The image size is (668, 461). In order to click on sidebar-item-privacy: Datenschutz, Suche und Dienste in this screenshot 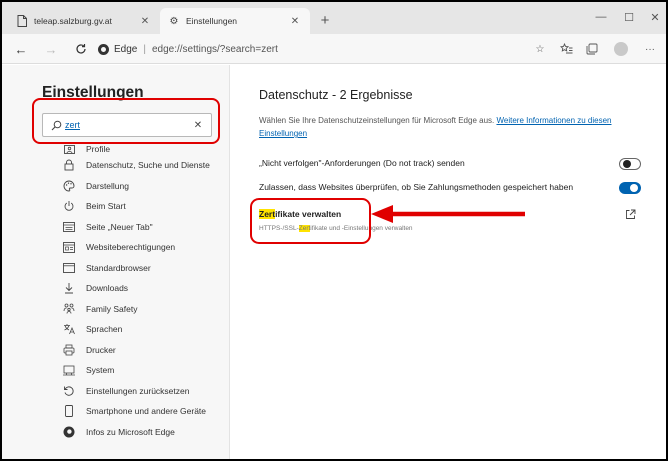, I will do `click(146, 165)`.